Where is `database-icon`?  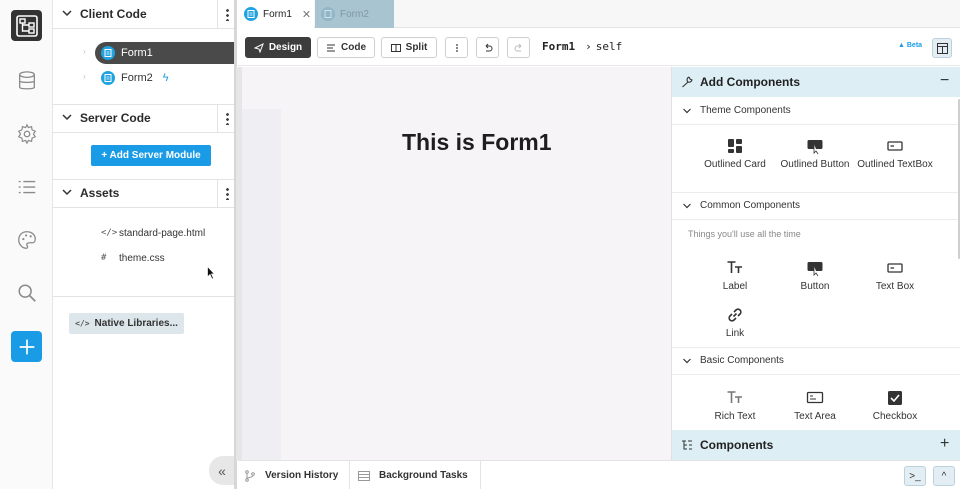
database-icon is located at coordinates (26, 79).